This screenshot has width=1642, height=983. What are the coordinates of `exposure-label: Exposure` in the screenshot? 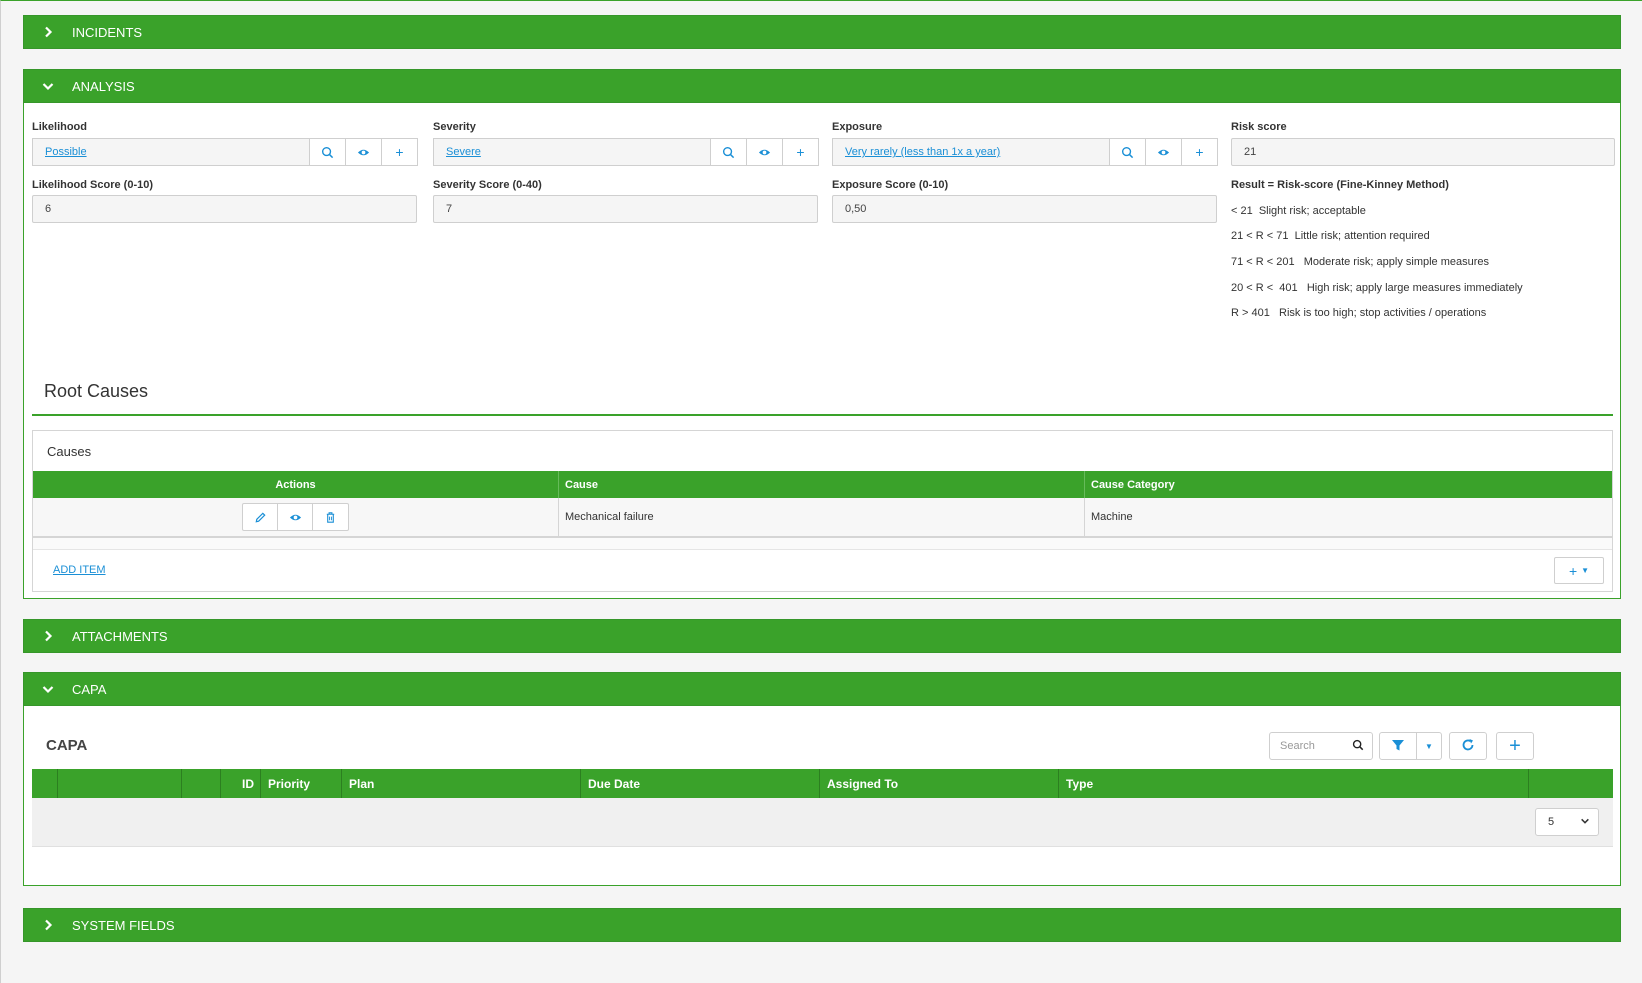 It's located at (857, 127).